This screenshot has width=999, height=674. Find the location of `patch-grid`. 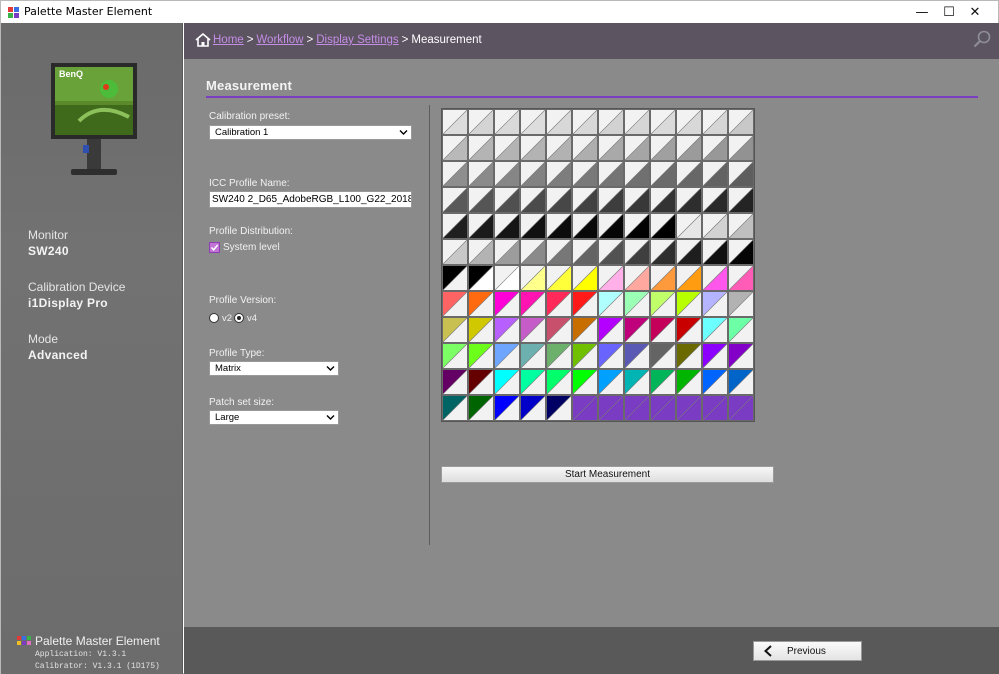

patch-grid is located at coordinates (598, 265).